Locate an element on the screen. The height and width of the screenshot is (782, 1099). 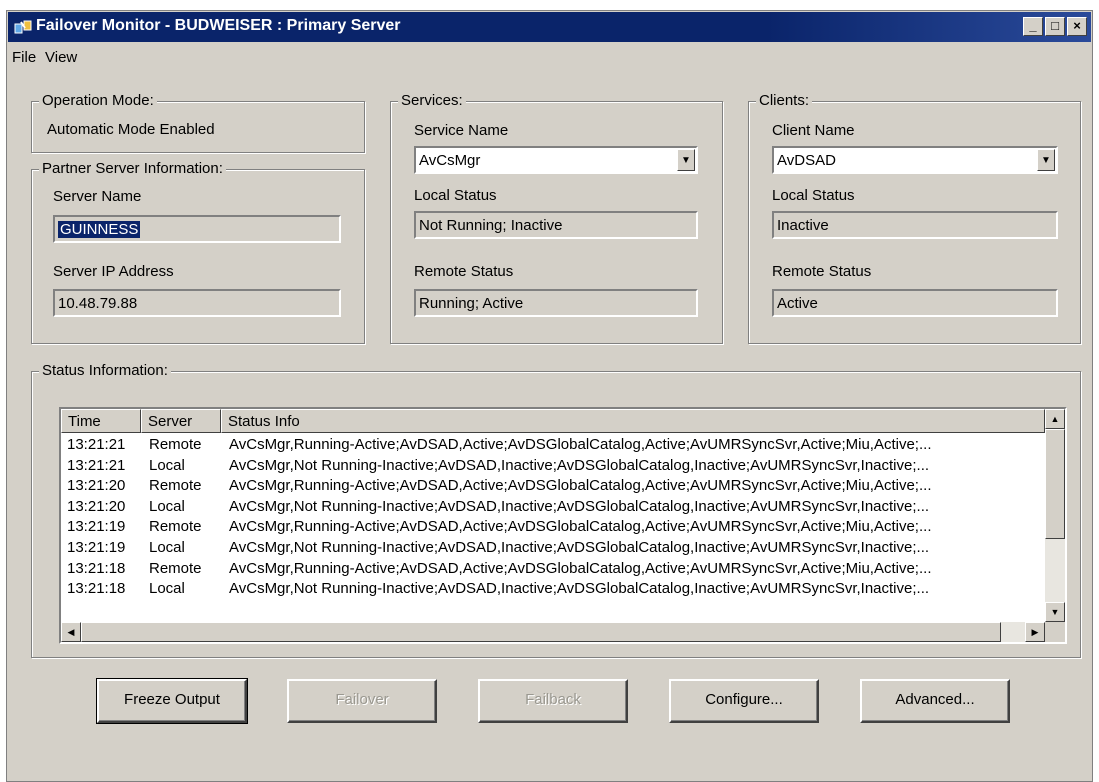
client-local-status-field: Inactive is located at coordinates (915, 225).